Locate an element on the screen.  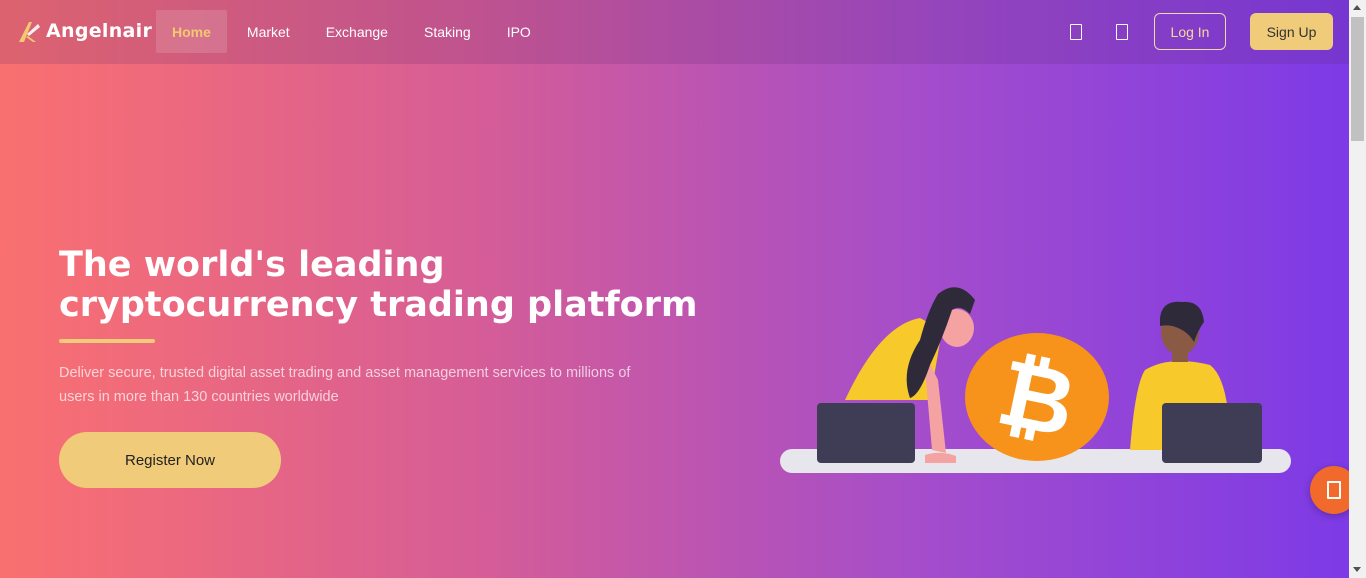
language-icon is located at coordinates (1122, 32).